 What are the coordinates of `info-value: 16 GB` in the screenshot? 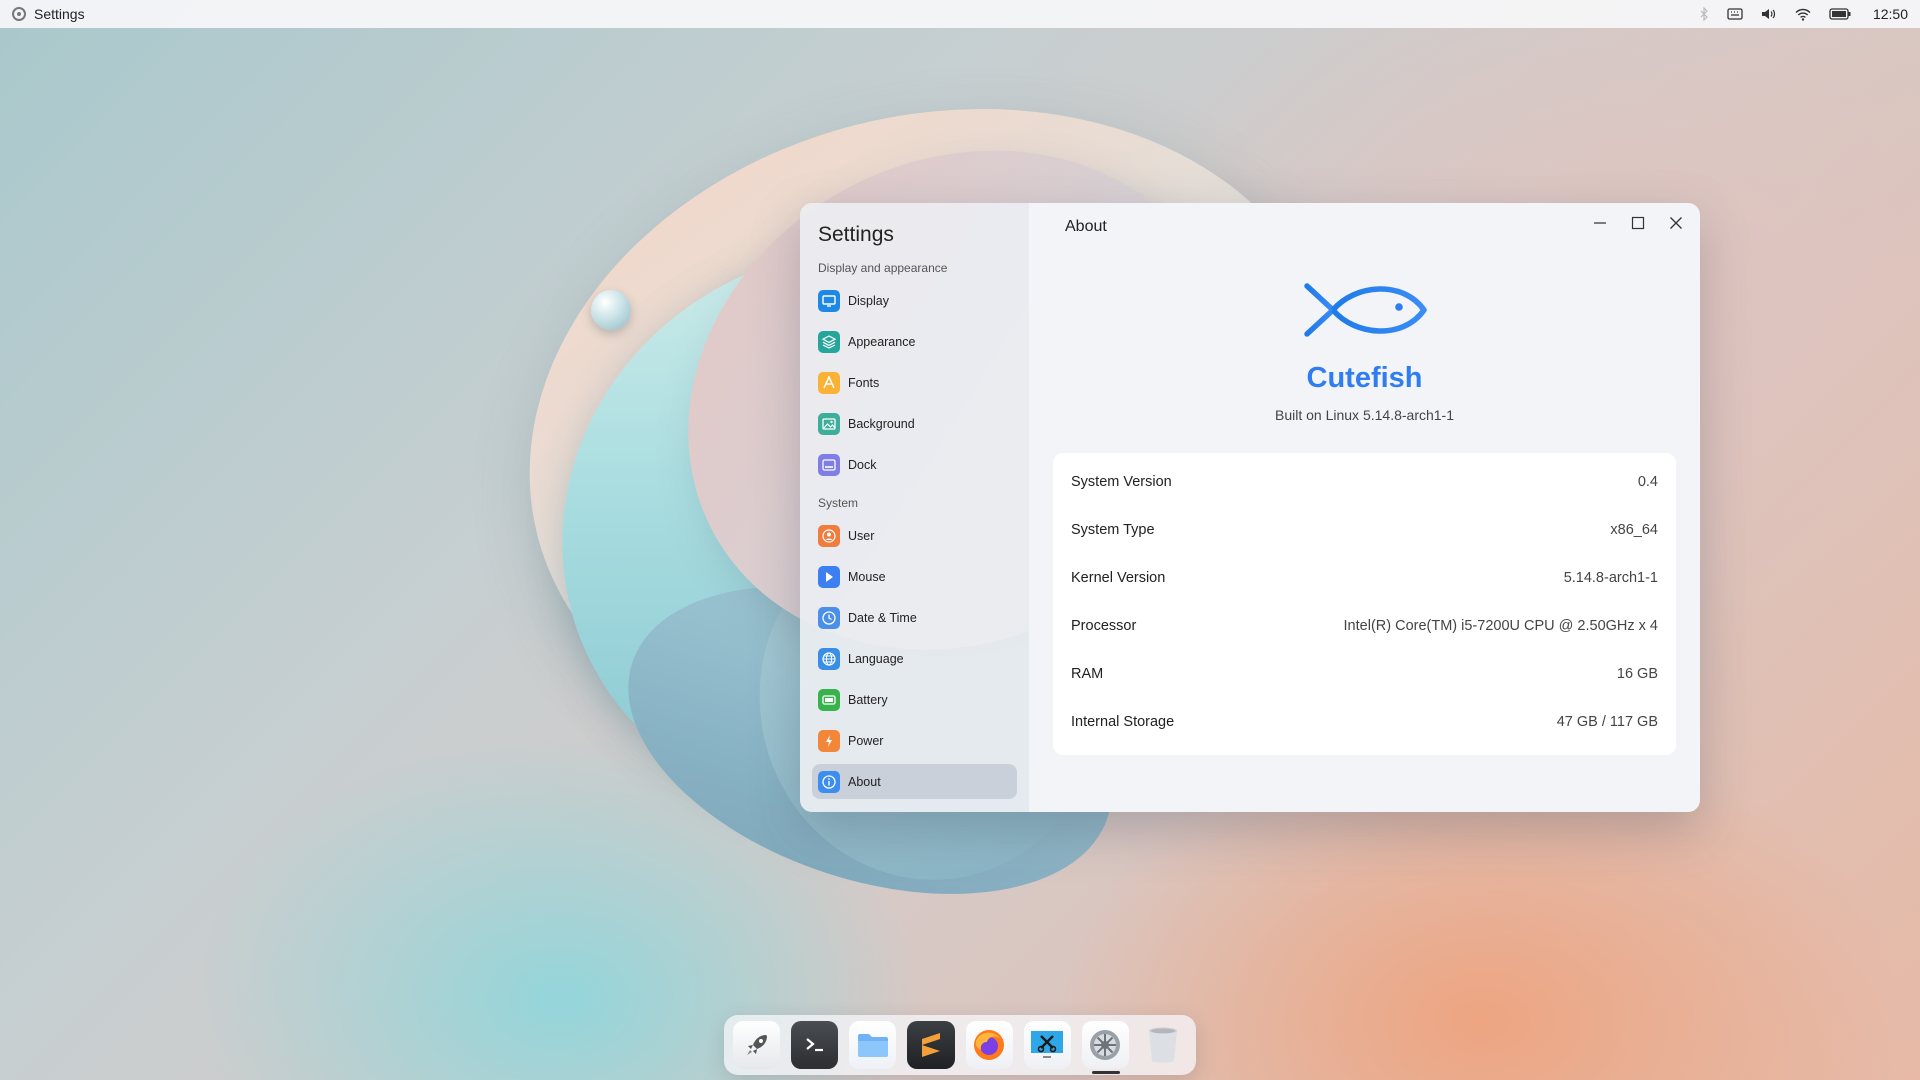 It's located at (1637, 674).